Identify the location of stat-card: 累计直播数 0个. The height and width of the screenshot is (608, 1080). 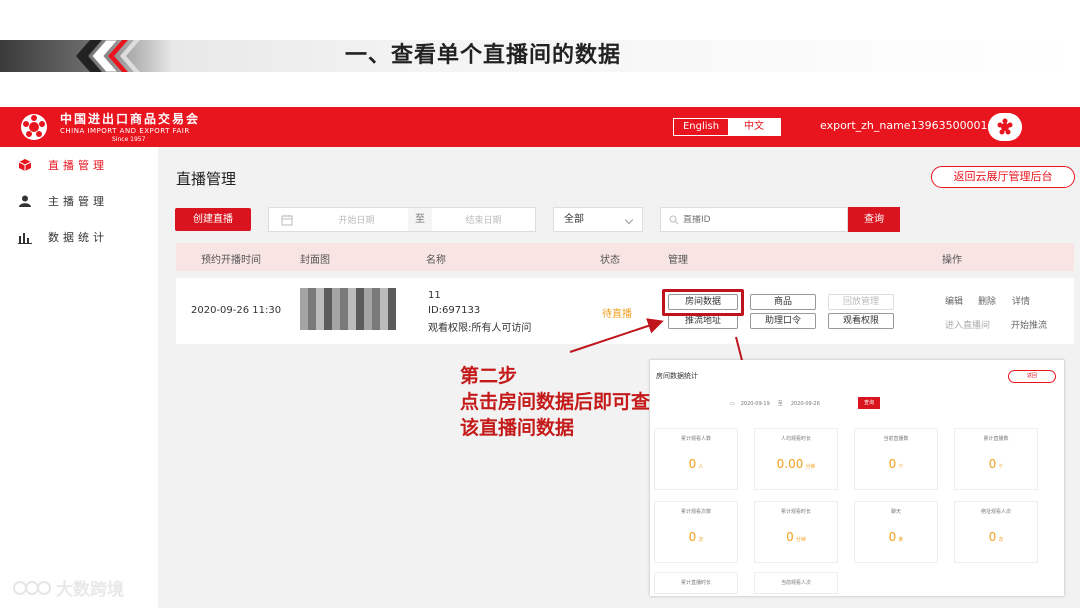
(996, 459).